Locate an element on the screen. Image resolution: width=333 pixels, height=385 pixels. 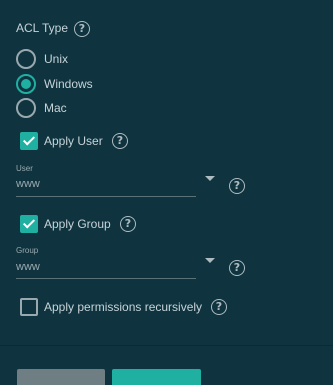
apply-recursive-label: Apply permissions recursively is located at coordinates (123, 307).